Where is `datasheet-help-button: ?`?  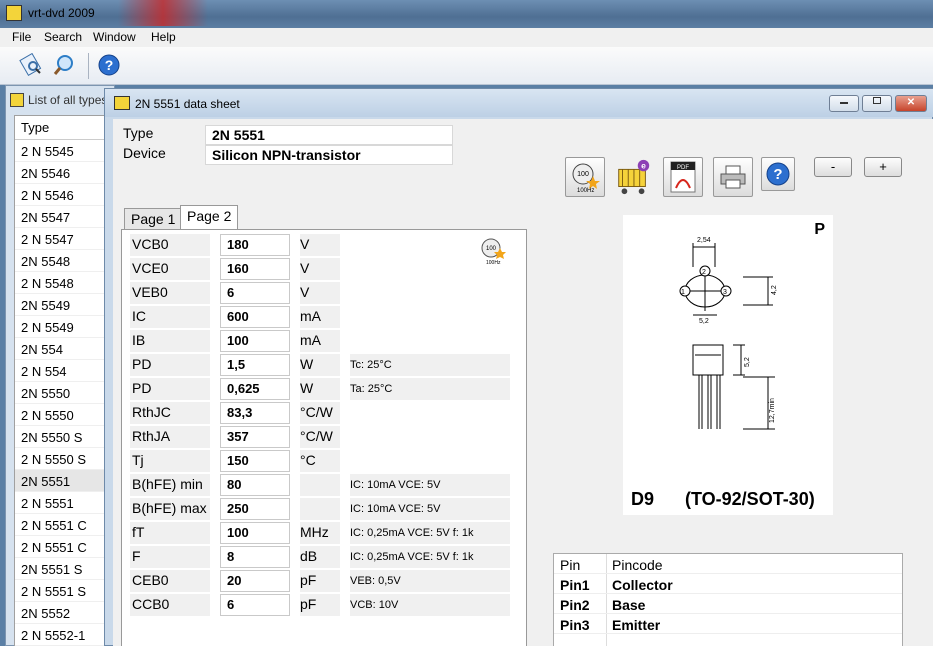
datasheet-help-button: ? is located at coordinates (778, 174).